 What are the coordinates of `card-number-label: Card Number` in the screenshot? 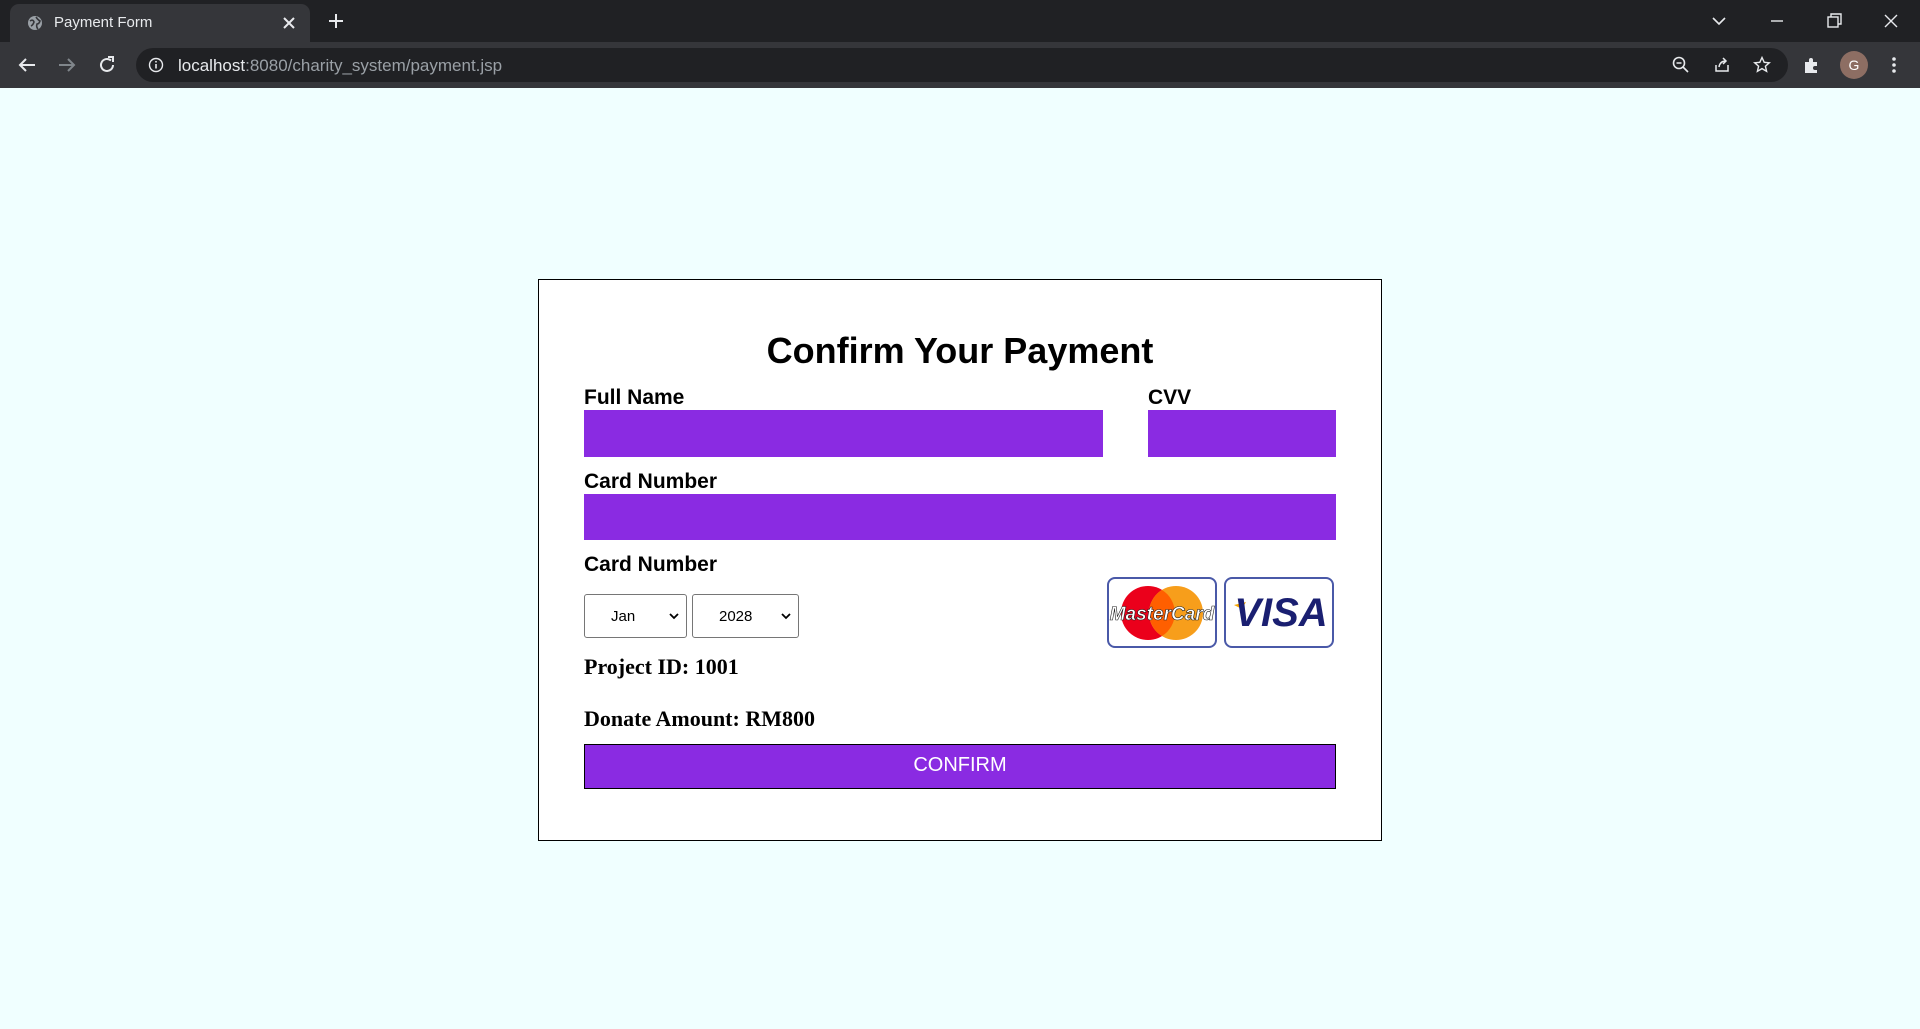 It's located at (651, 481).